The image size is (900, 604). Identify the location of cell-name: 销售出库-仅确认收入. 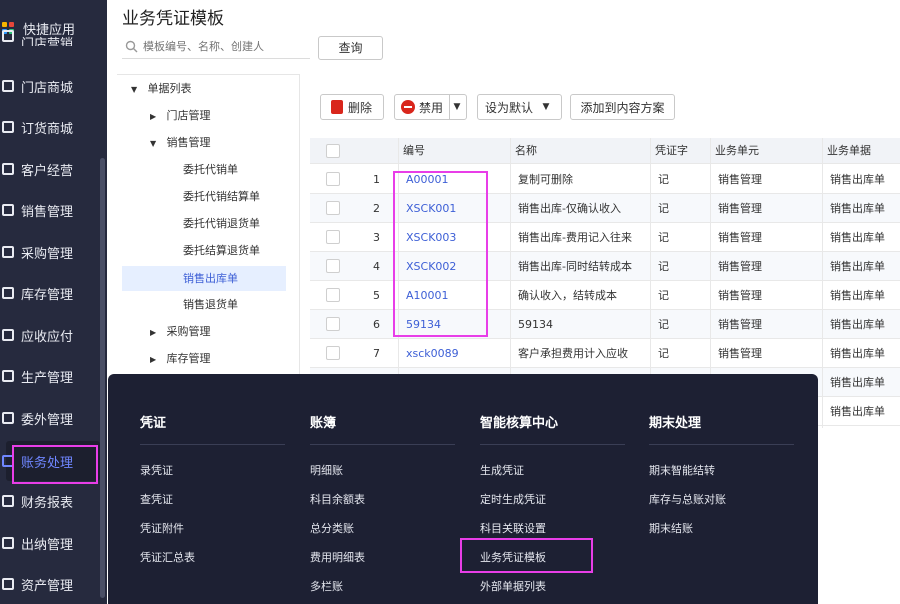
(569, 208).